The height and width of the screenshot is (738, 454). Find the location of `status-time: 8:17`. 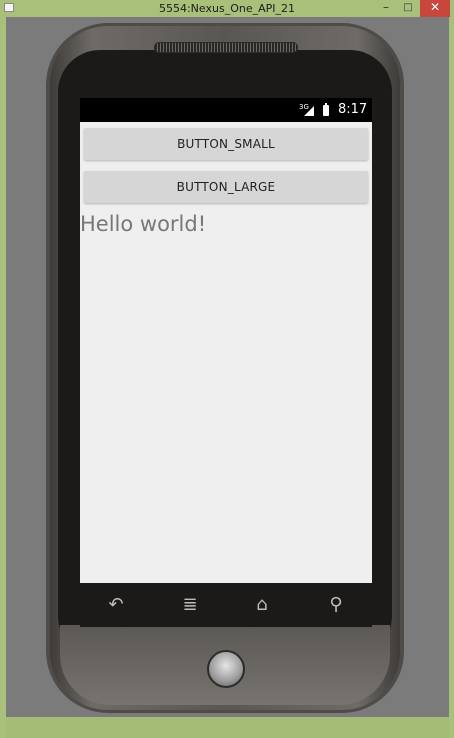

status-time: 8:17 is located at coordinates (353, 109).